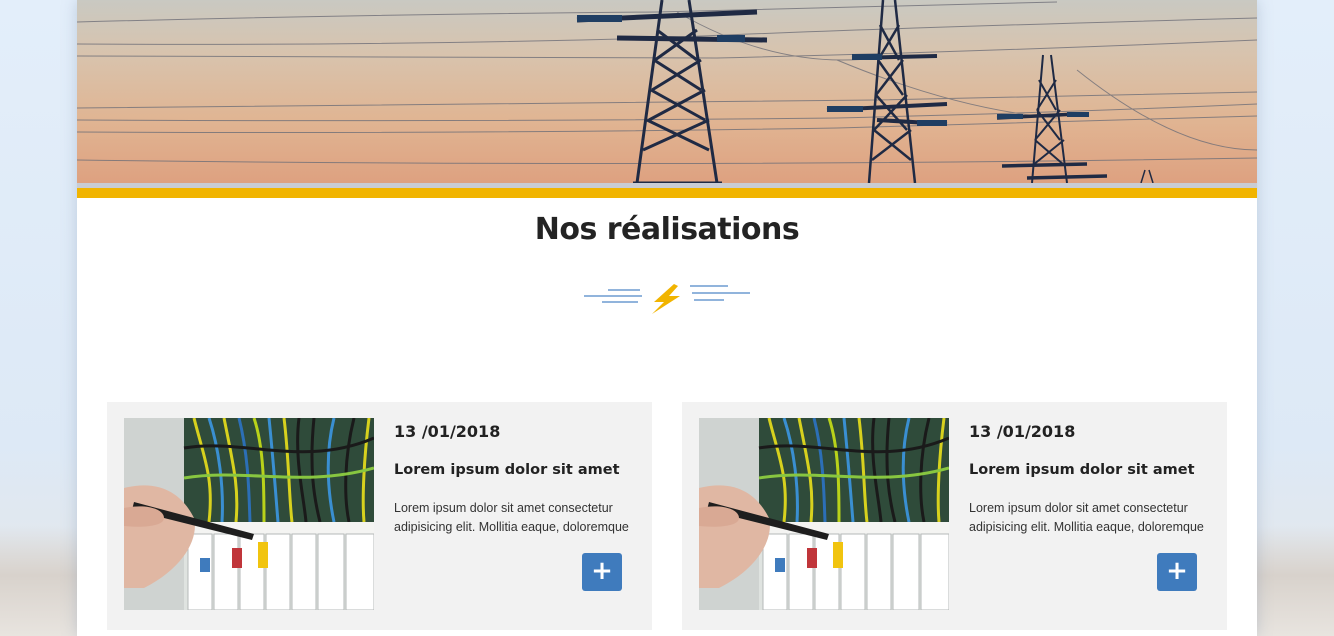 Image resolution: width=1334 pixels, height=636 pixels. I want to click on accent-stripe, so click(667, 193).